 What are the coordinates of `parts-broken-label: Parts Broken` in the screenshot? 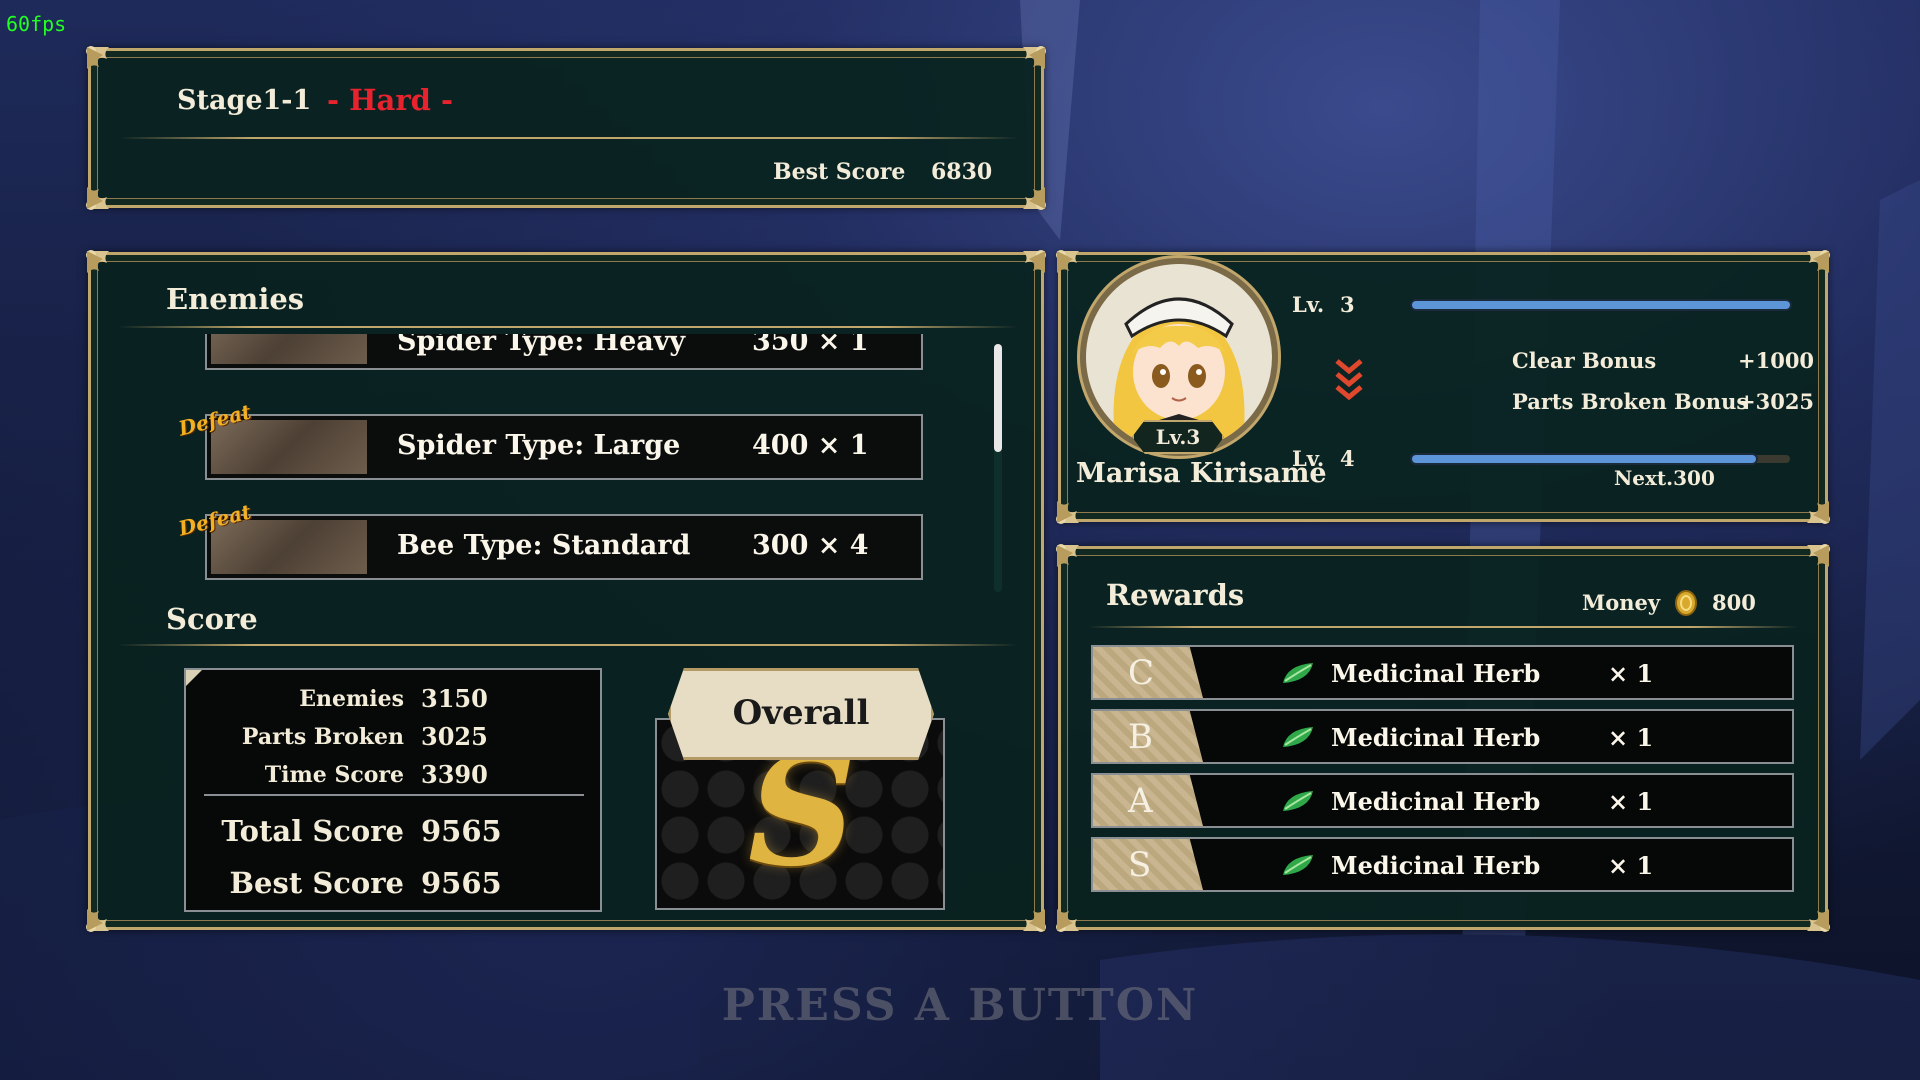 It's located at (322, 737).